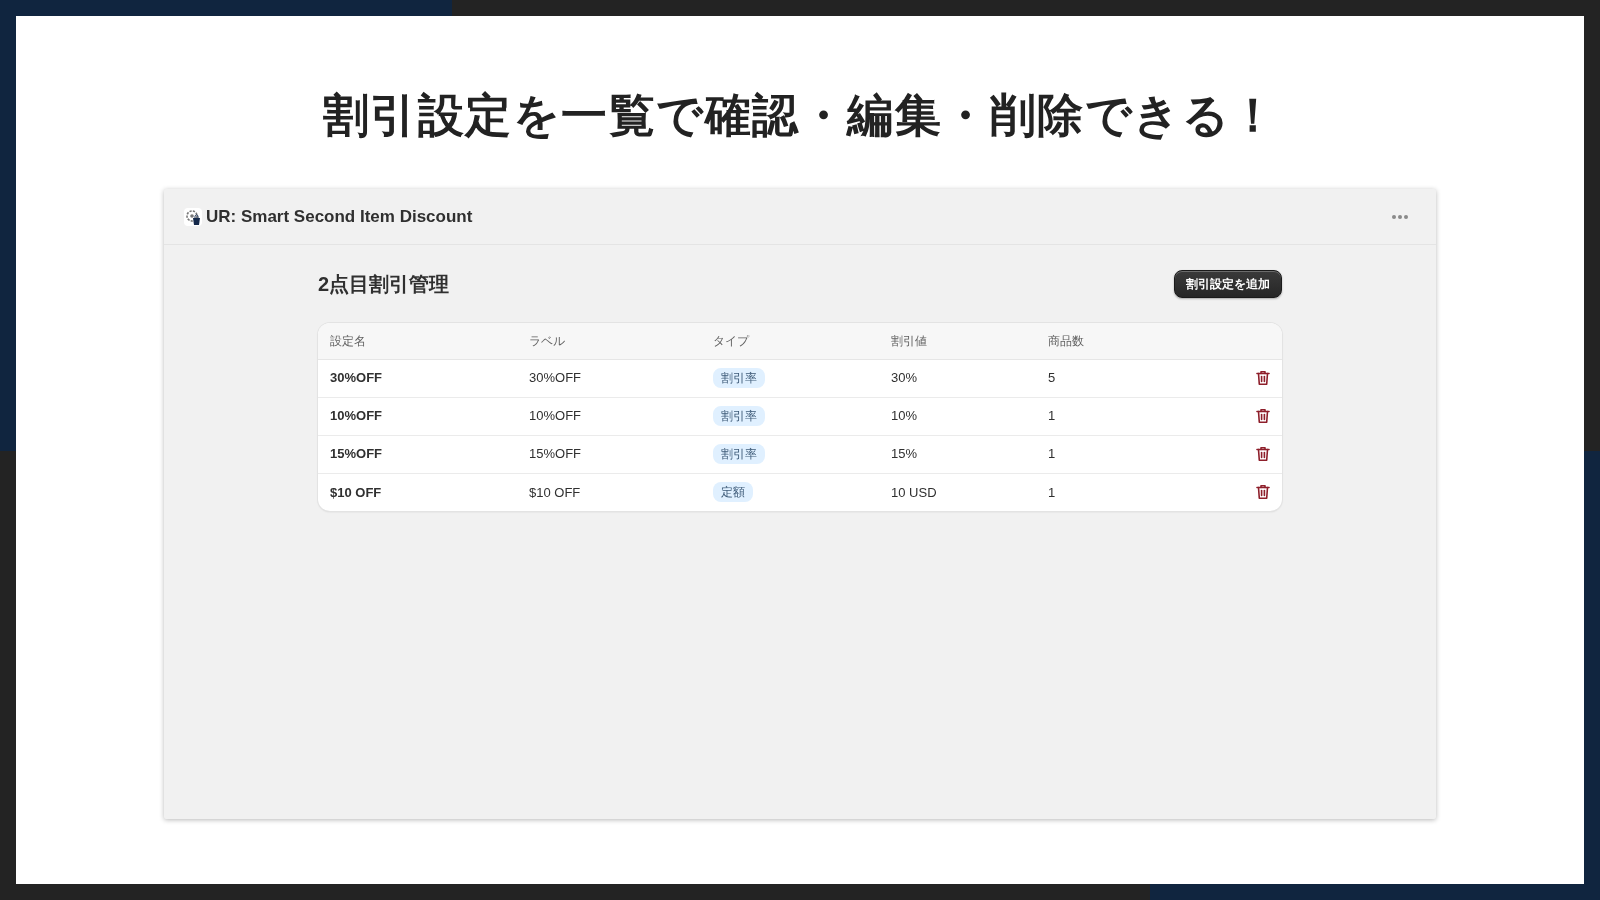 The width and height of the screenshot is (1600, 900). Describe the element at coordinates (348, 340) in the screenshot. I see `column-header: 設定名` at that location.